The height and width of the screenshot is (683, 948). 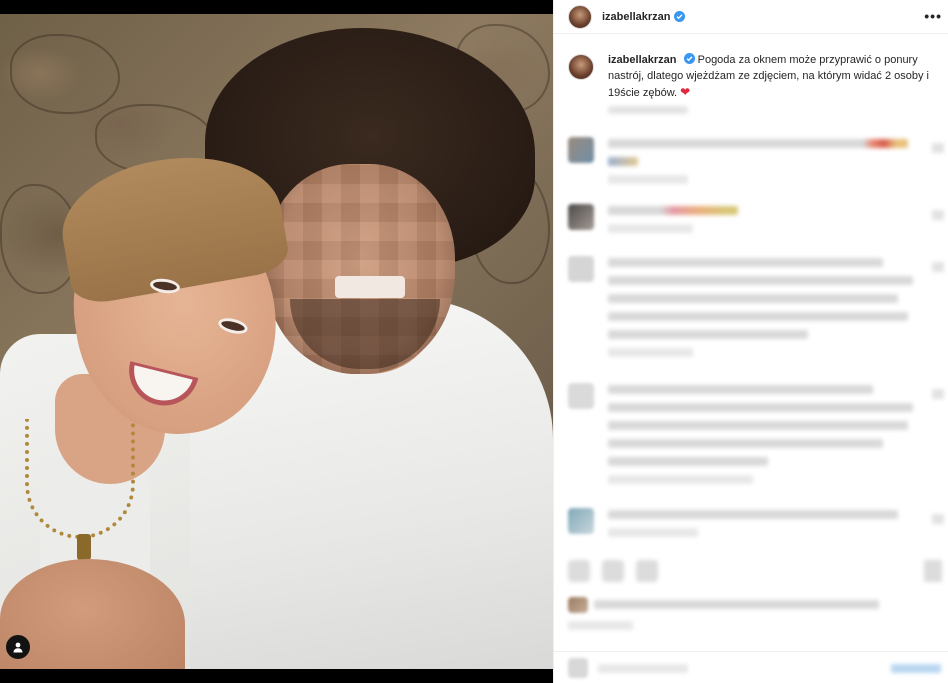 I want to click on stone-wall-texture, so click(x=65, y=74).